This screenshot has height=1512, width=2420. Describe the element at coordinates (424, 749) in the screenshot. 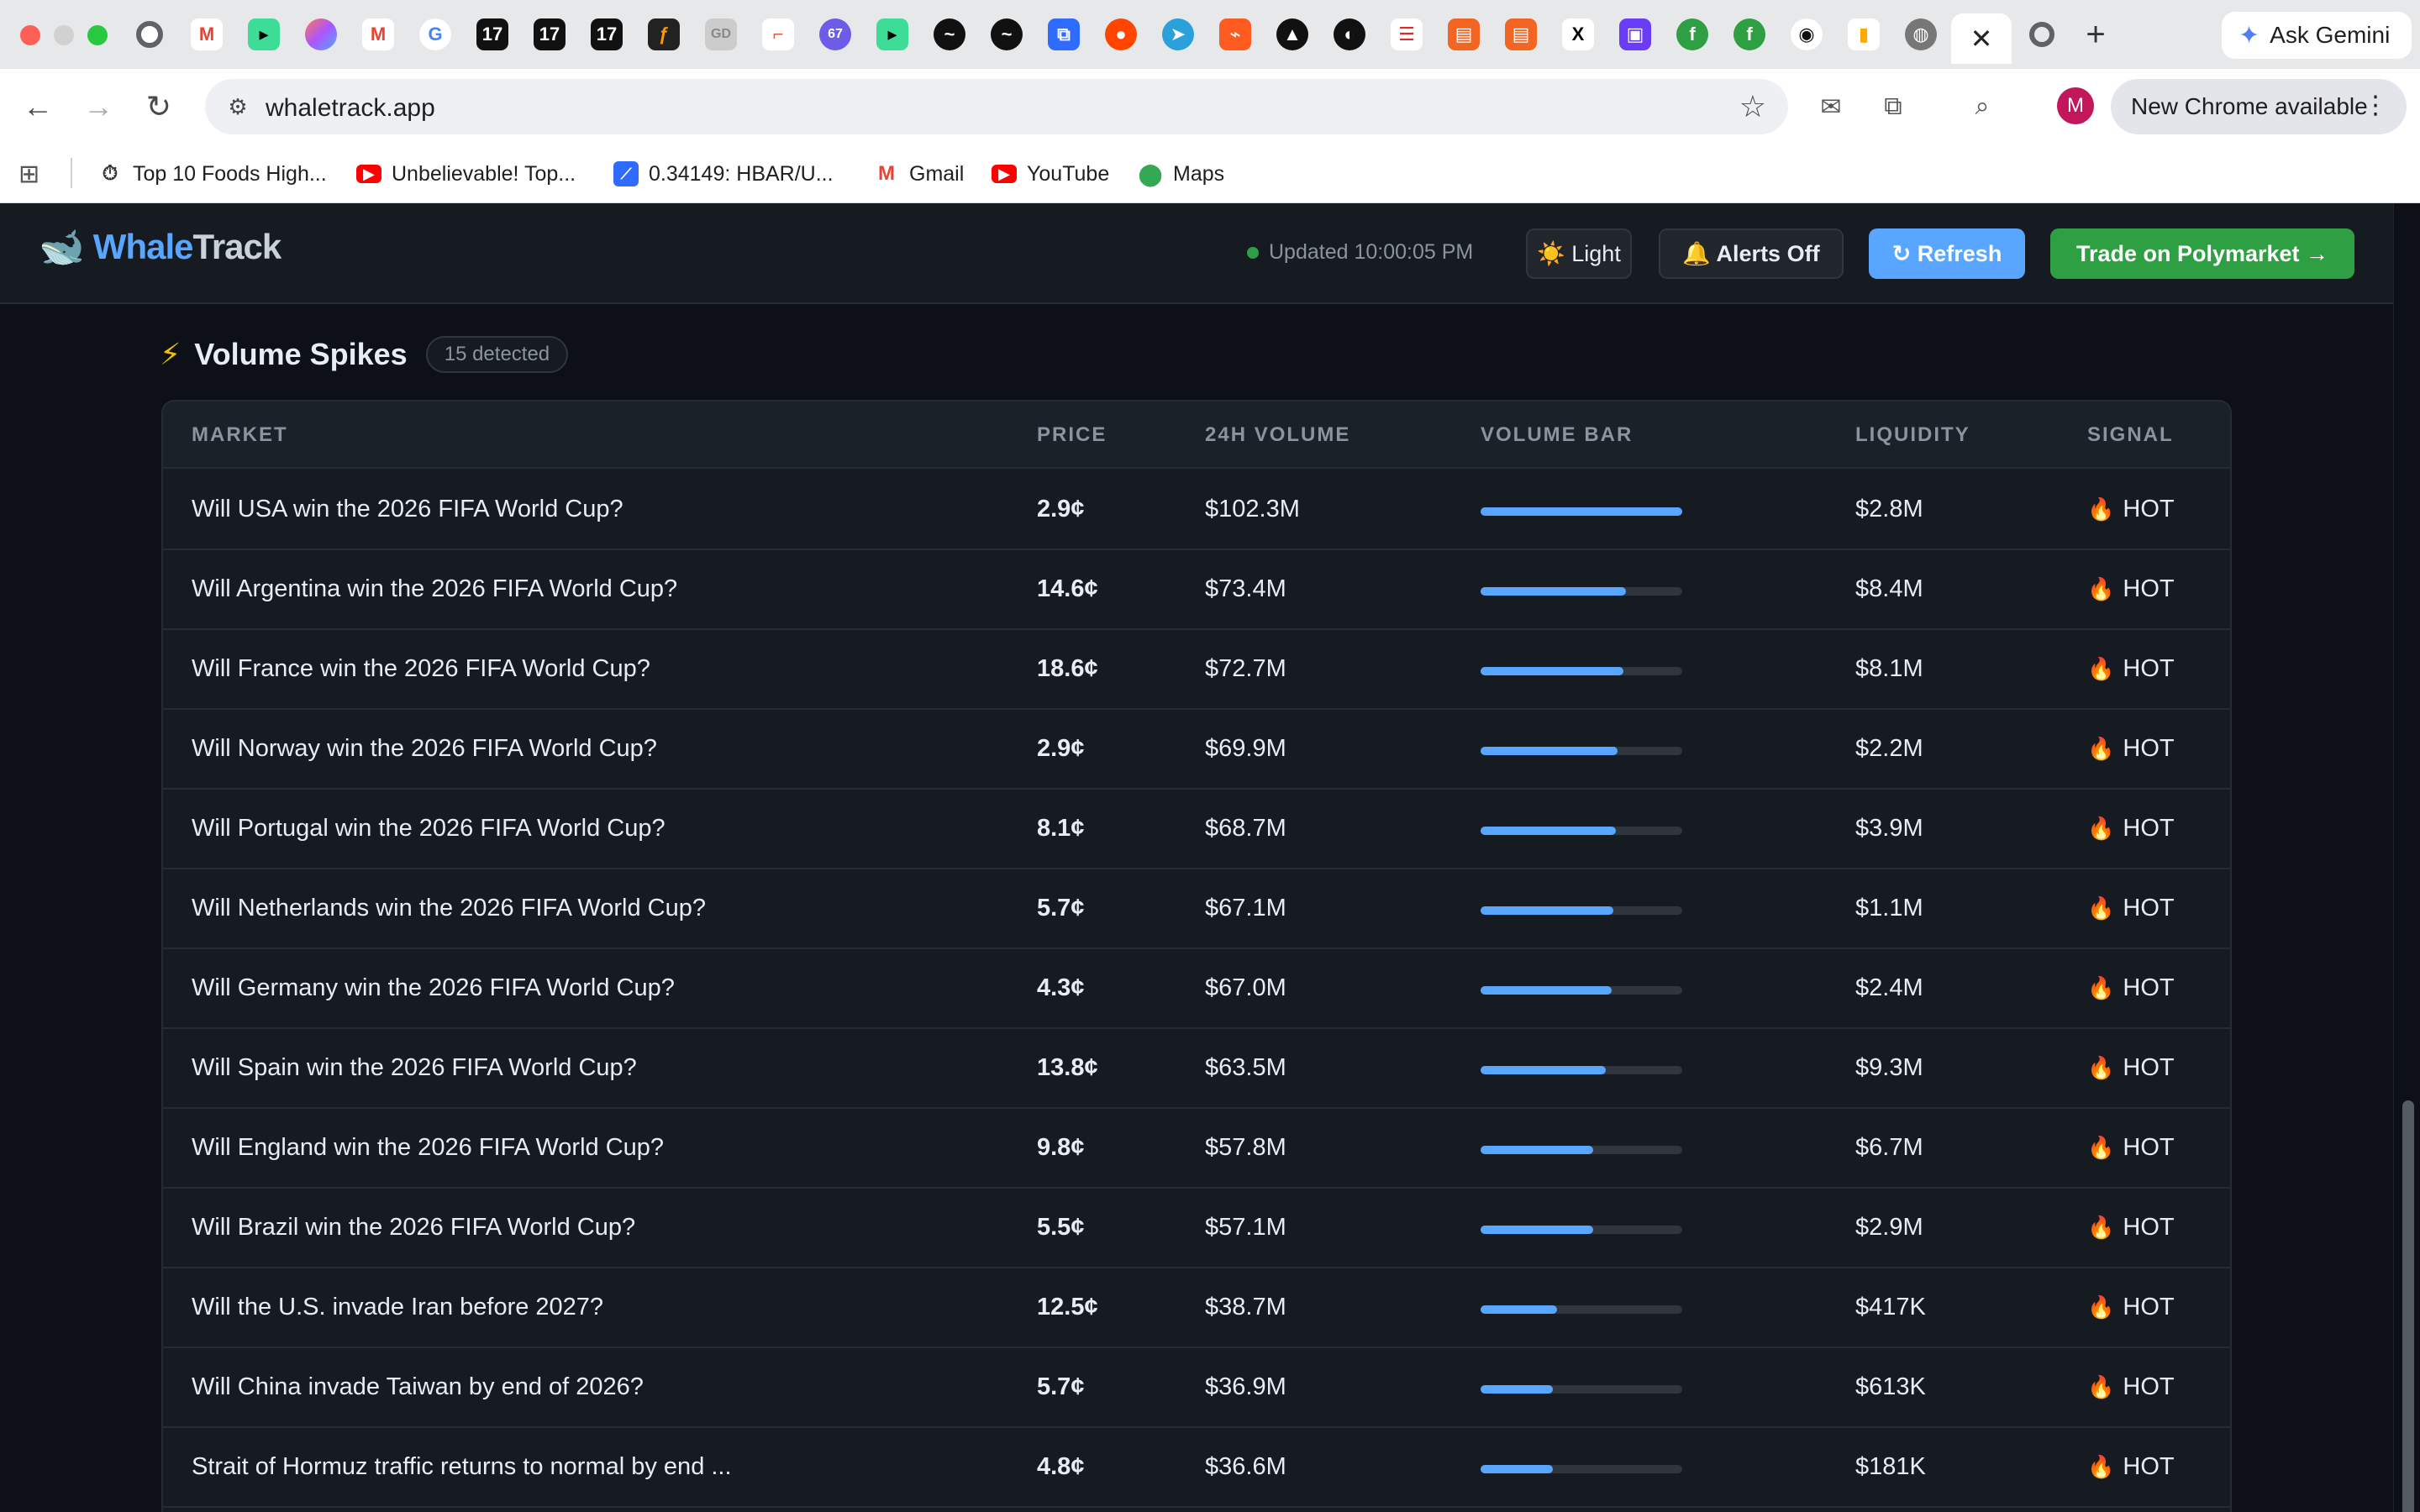

I see `market-name: Will Norway win the 2026 FIFA World Cup?` at that location.